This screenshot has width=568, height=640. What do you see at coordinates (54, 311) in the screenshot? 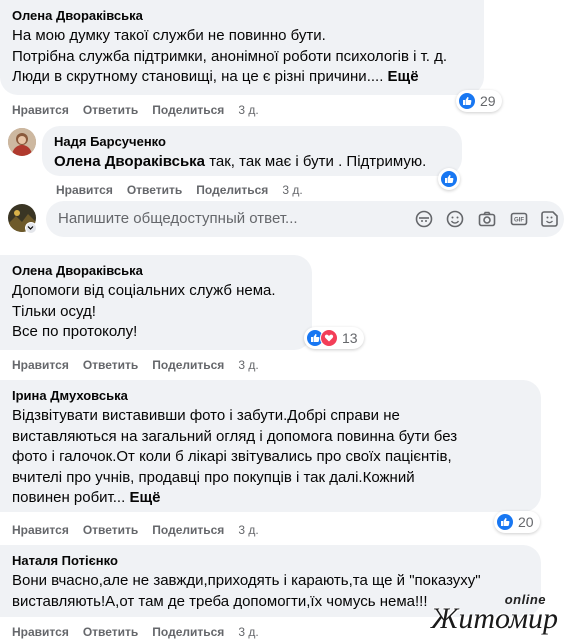
I see `comment-line: Тільки осуд!` at bounding box center [54, 311].